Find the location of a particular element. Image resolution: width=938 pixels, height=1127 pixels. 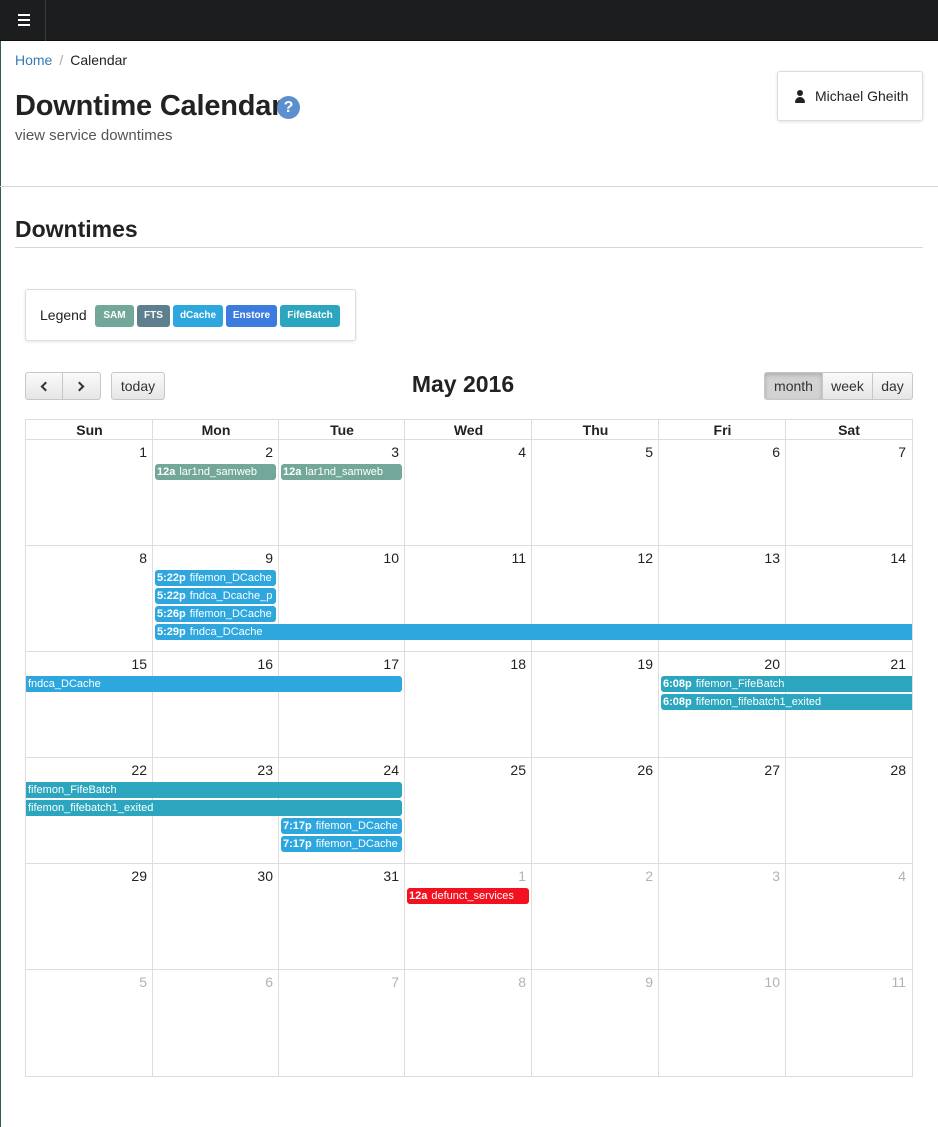

today-button: today is located at coordinates (138, 386).